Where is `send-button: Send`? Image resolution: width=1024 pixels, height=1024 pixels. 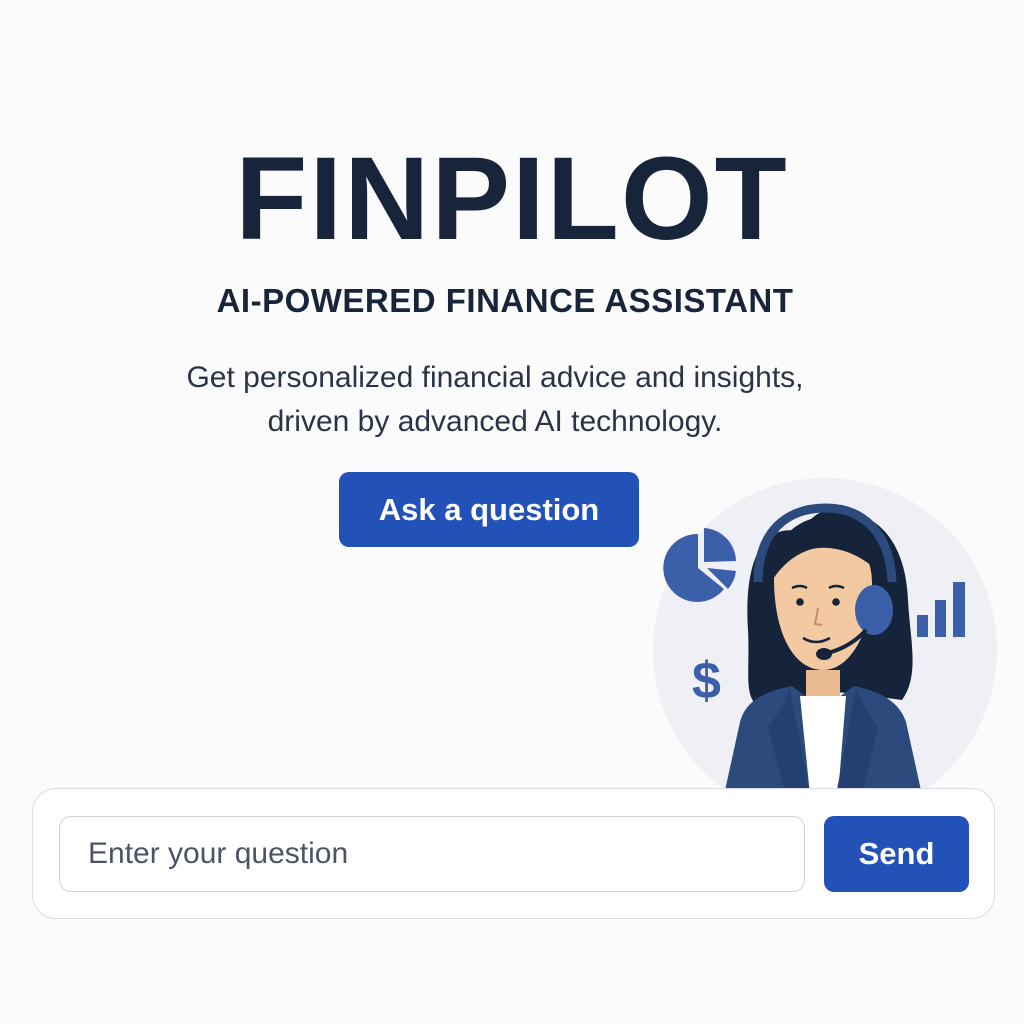 send-button: Send is located at coordinates (896, 854).